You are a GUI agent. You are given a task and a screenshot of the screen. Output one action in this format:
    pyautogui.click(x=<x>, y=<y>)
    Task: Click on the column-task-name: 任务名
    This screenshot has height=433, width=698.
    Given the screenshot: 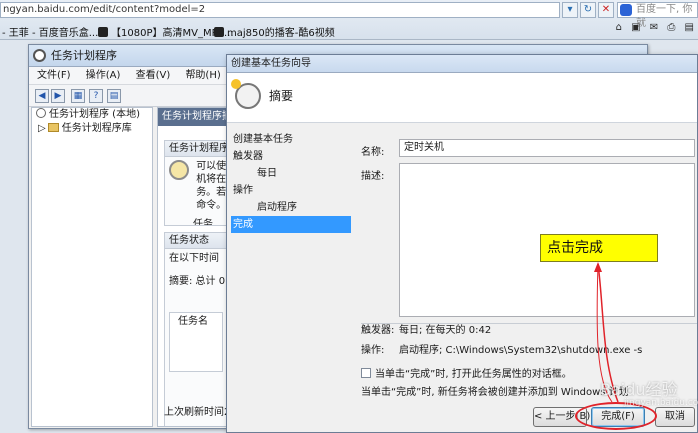 What is the action you would take?
    pyautogui.click(x=193, y=321)
    